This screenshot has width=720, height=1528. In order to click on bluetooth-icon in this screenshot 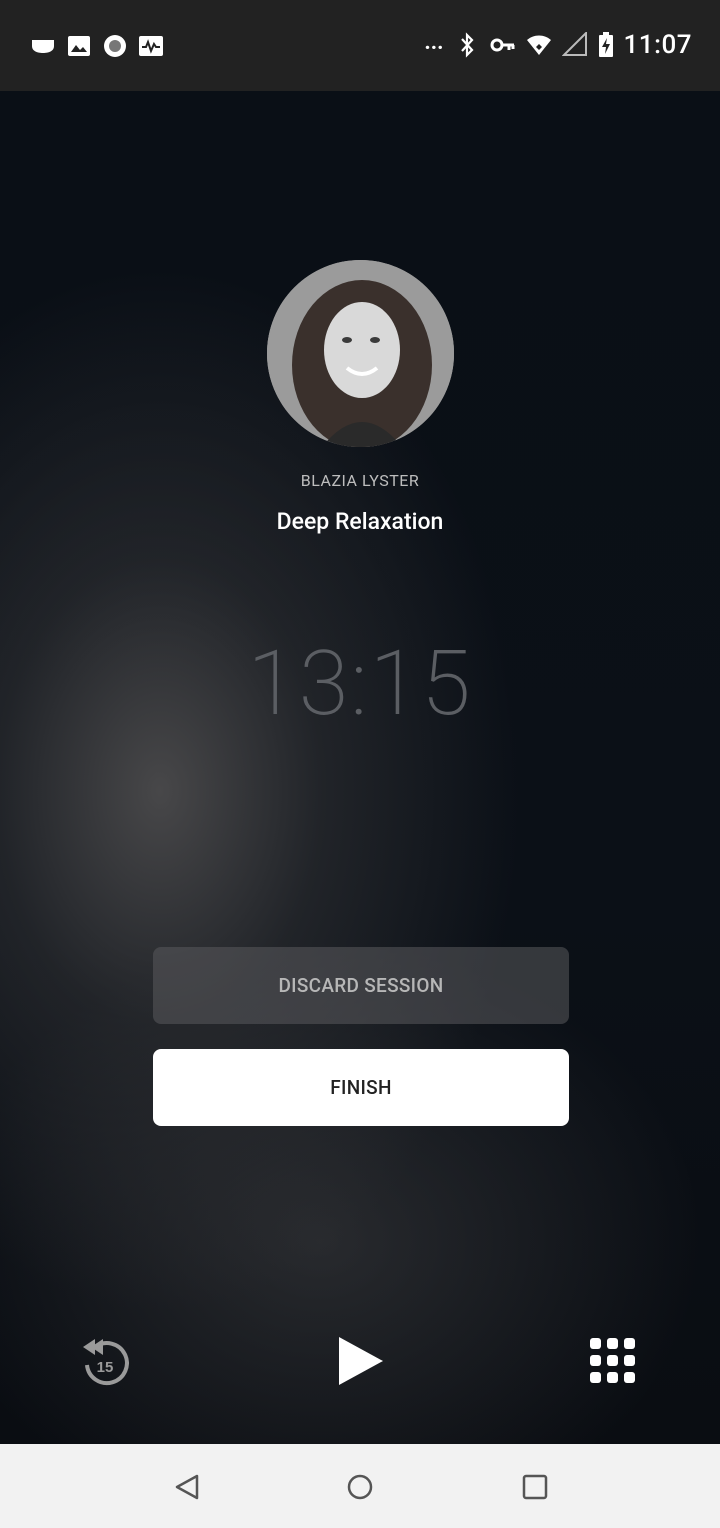, I will do `click(467, 45)`.